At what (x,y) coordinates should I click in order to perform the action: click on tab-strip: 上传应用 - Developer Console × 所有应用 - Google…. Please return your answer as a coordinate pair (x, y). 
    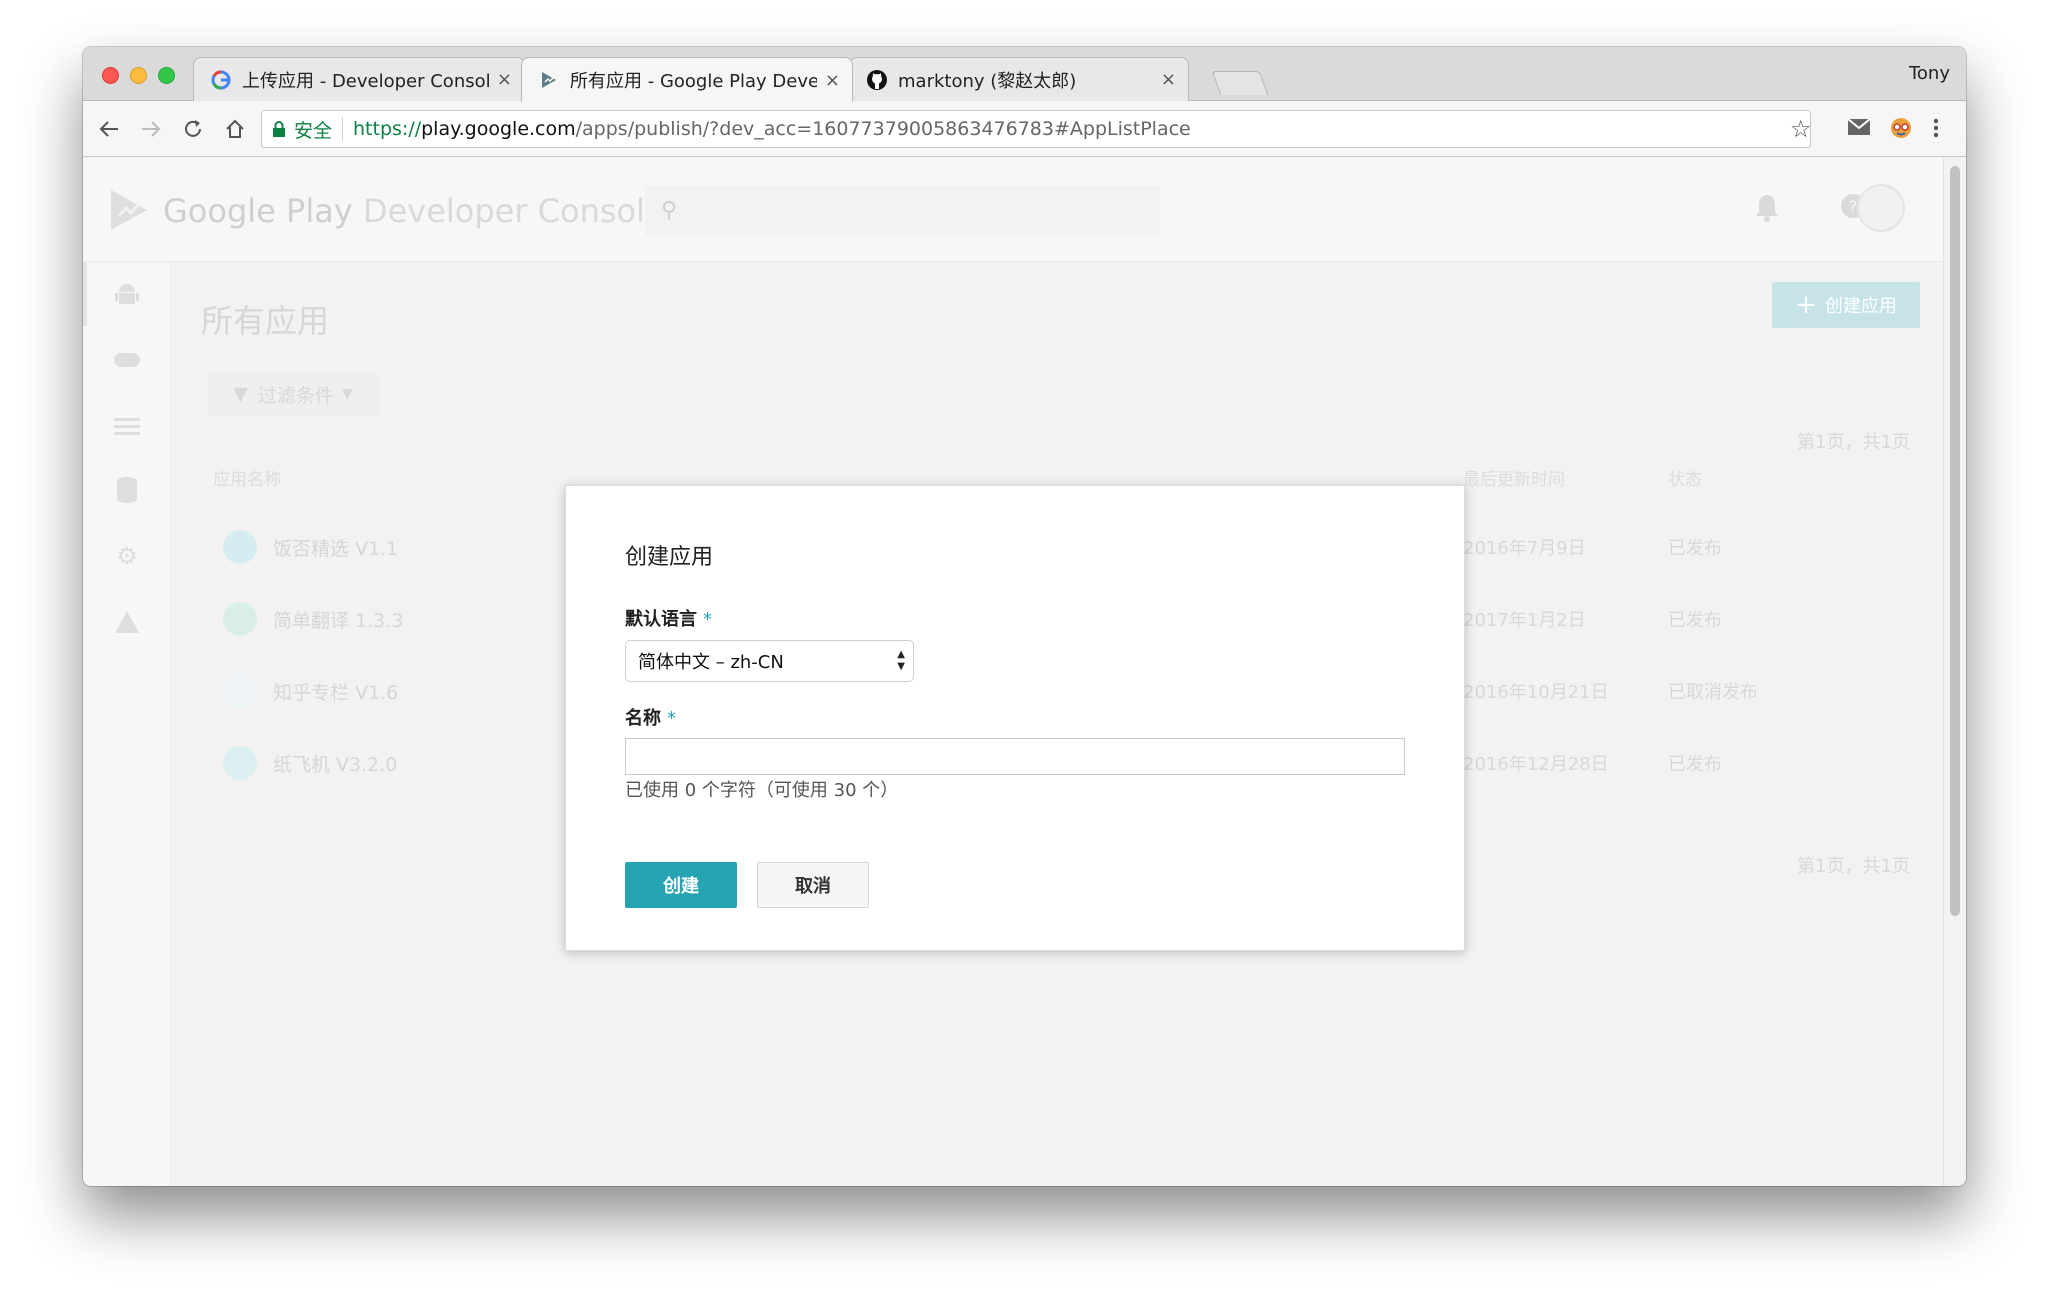
    Looking at the image, I should click on (1024, 74).